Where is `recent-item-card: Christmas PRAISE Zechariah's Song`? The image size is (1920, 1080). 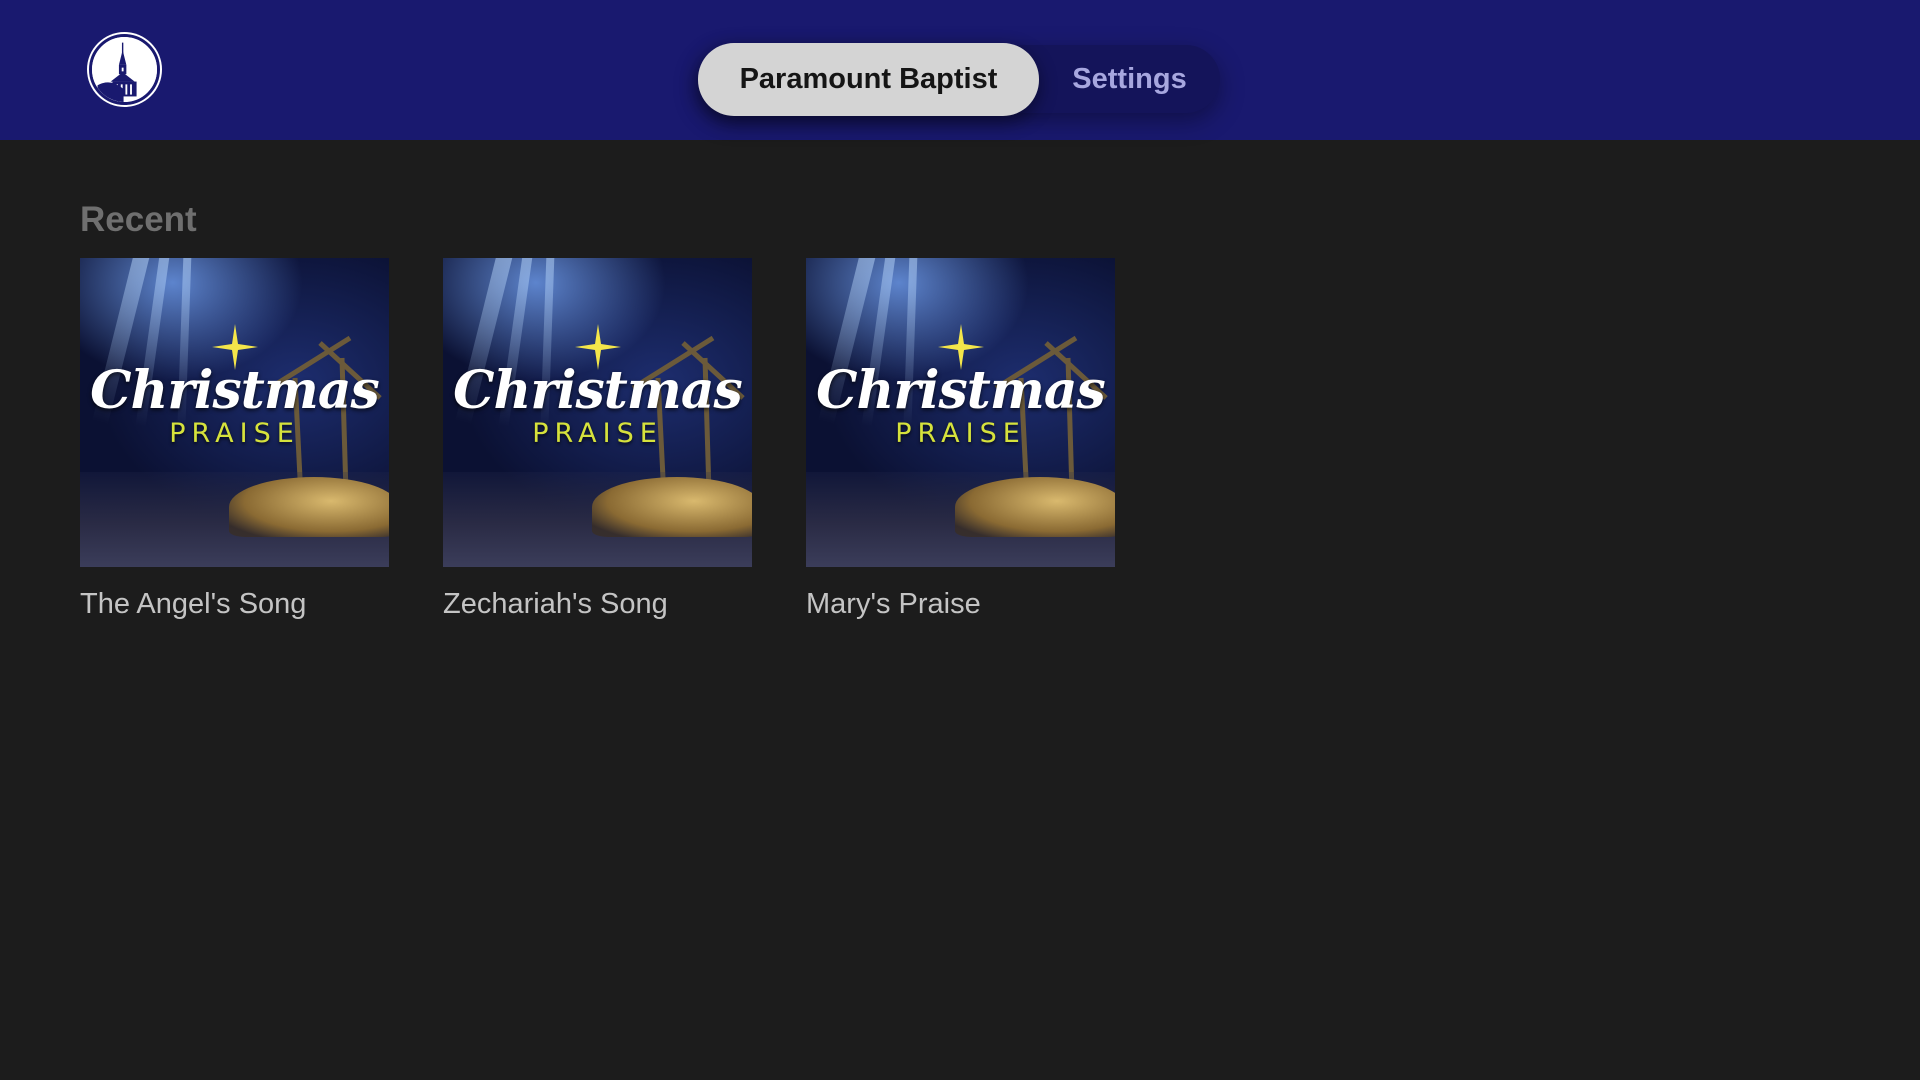
recent-item-card: Christmas PRAISE Zechariah's Song is located at coordinates (597, 439).